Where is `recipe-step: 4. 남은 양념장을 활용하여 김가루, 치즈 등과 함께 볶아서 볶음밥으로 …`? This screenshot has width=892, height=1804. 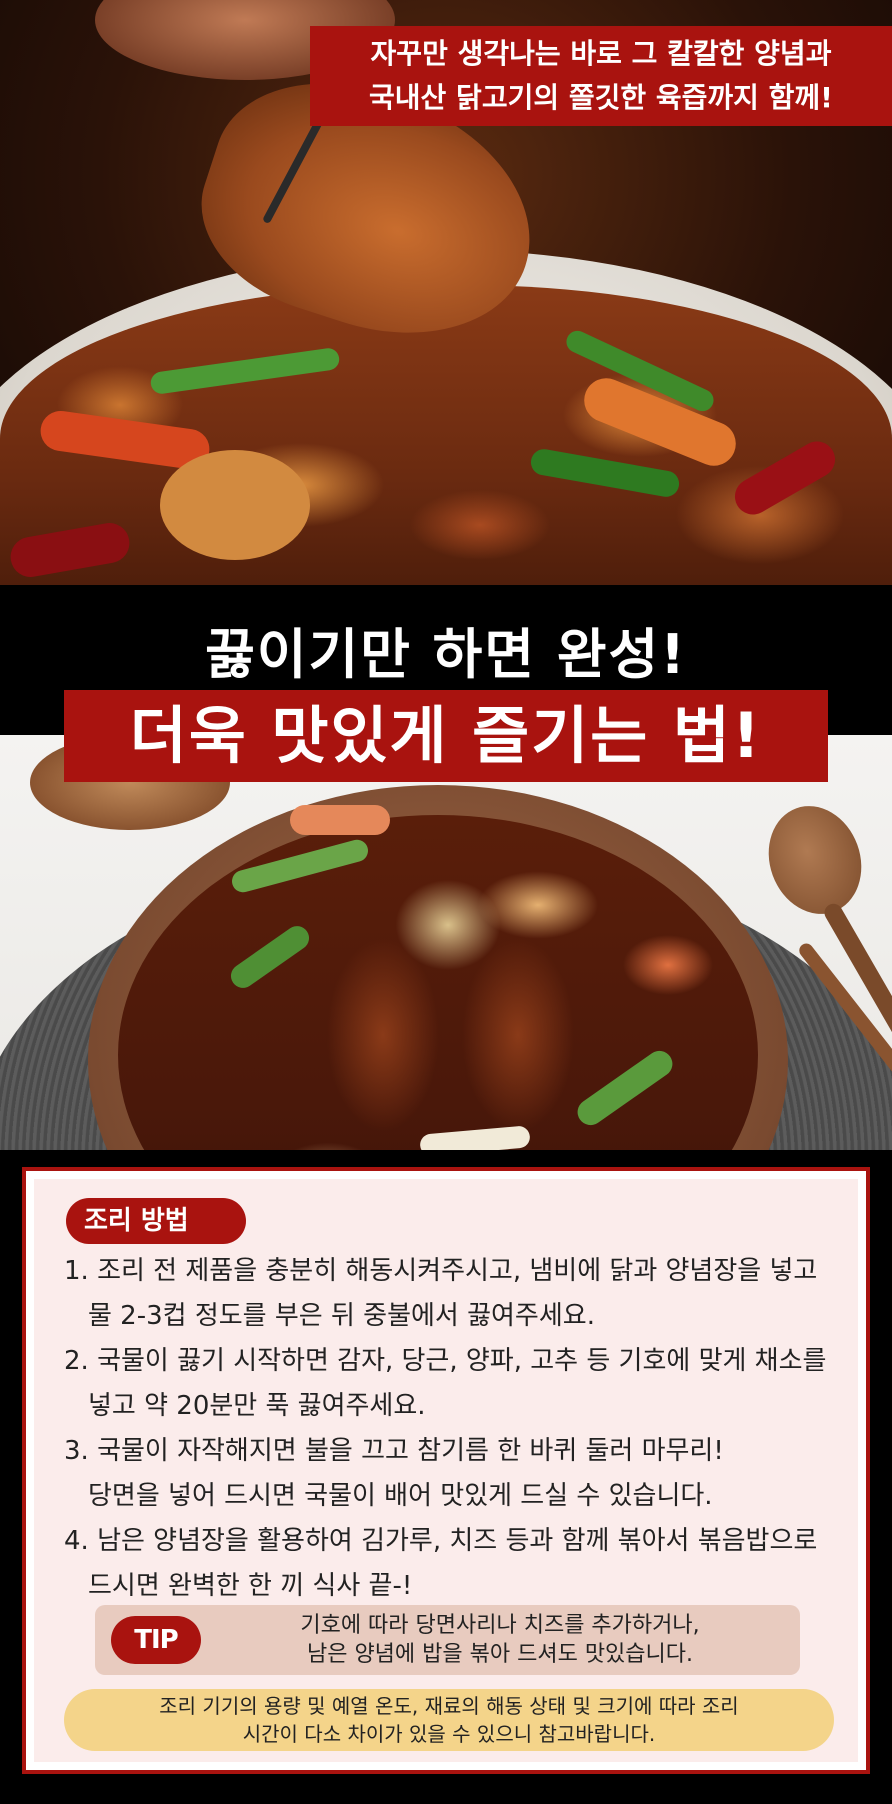
recipe-step: 4. 남은 양념장을 활용하여 김가루, 치즈 등과 함께 볶아서 볶음밥으로 … is located at coordinates (454, 1564).